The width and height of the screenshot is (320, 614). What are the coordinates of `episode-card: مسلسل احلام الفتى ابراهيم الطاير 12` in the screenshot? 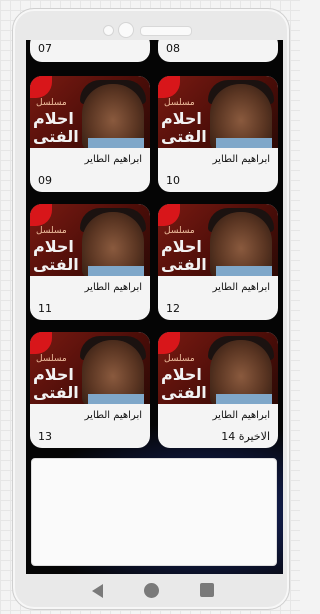 It's located at (218, 262).